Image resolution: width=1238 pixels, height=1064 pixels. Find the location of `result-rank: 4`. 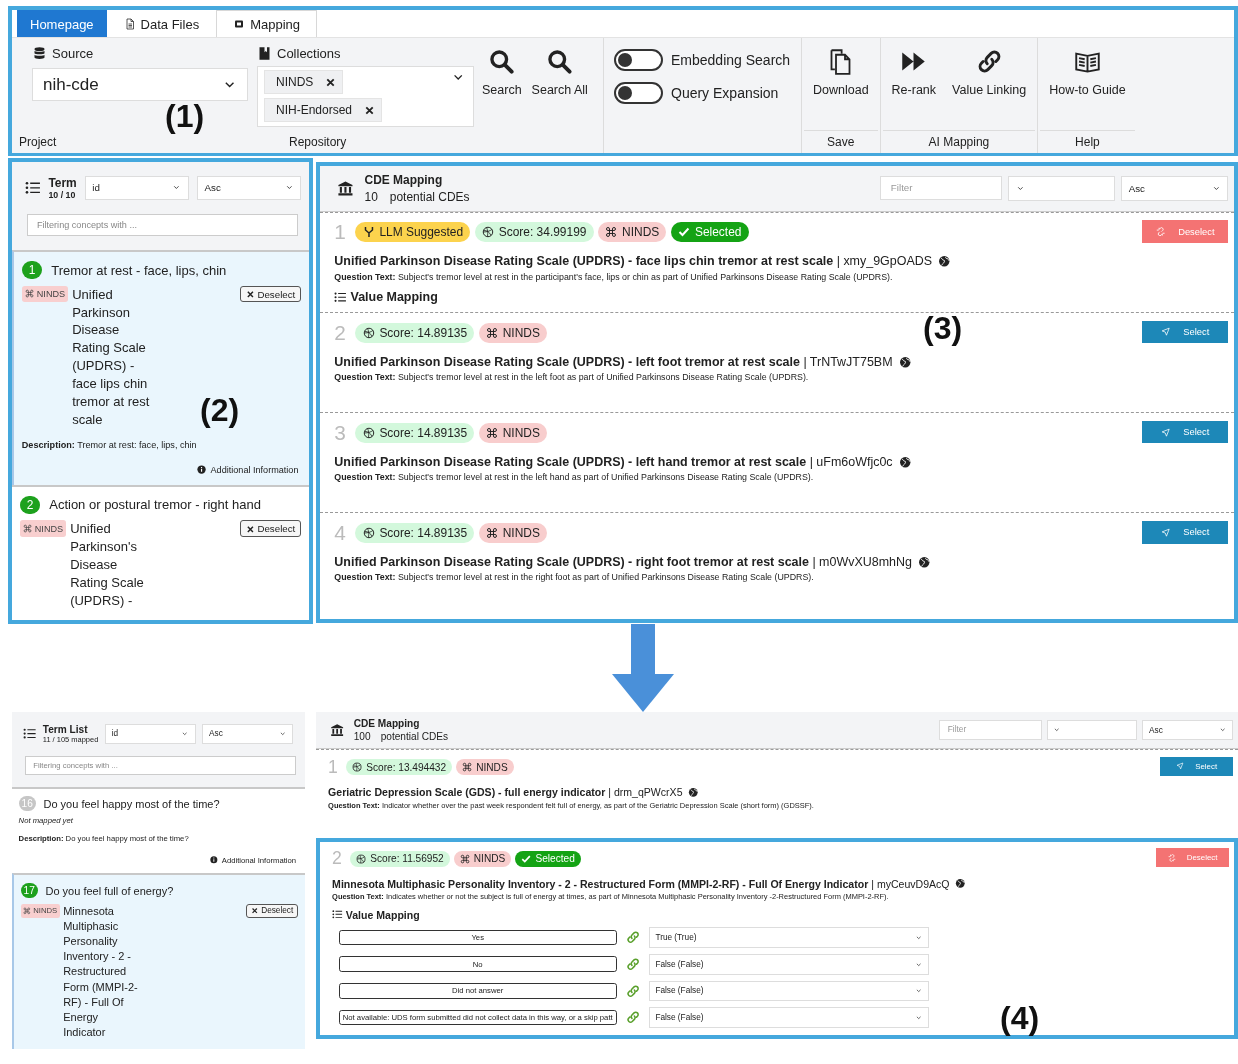

result-rank: 4 is located at coordinates (340, 533).